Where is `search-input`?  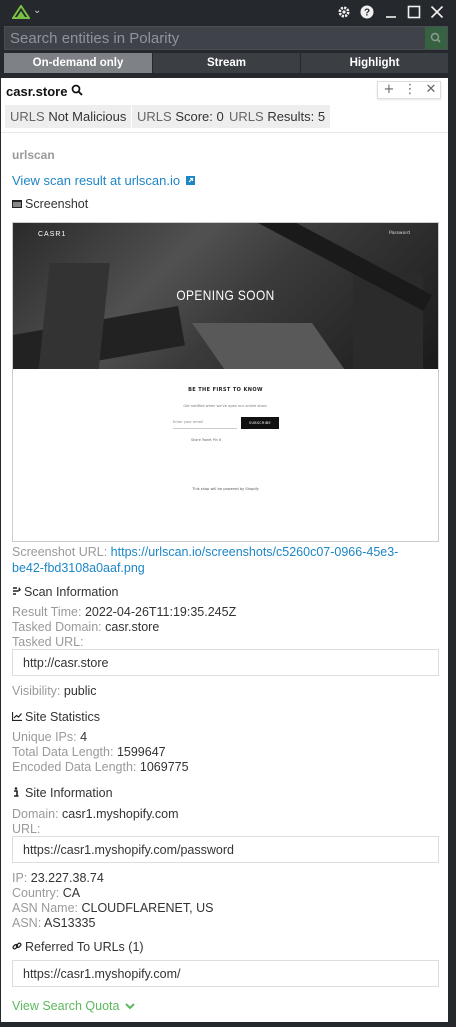
search-input is located at coordinates (215, 38).